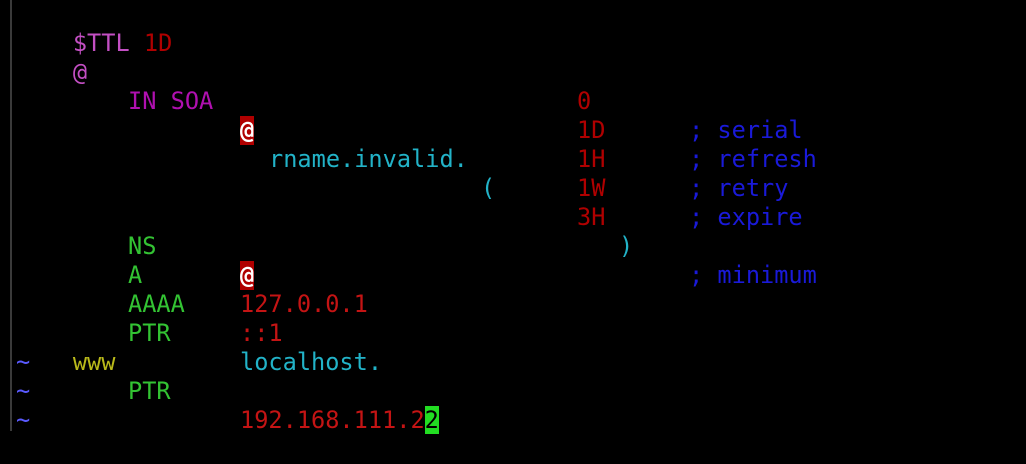  What do you see at coordinates (142, 246) in the screenshot?
I see `ns-type: NS` at bounding box center [142, 246].